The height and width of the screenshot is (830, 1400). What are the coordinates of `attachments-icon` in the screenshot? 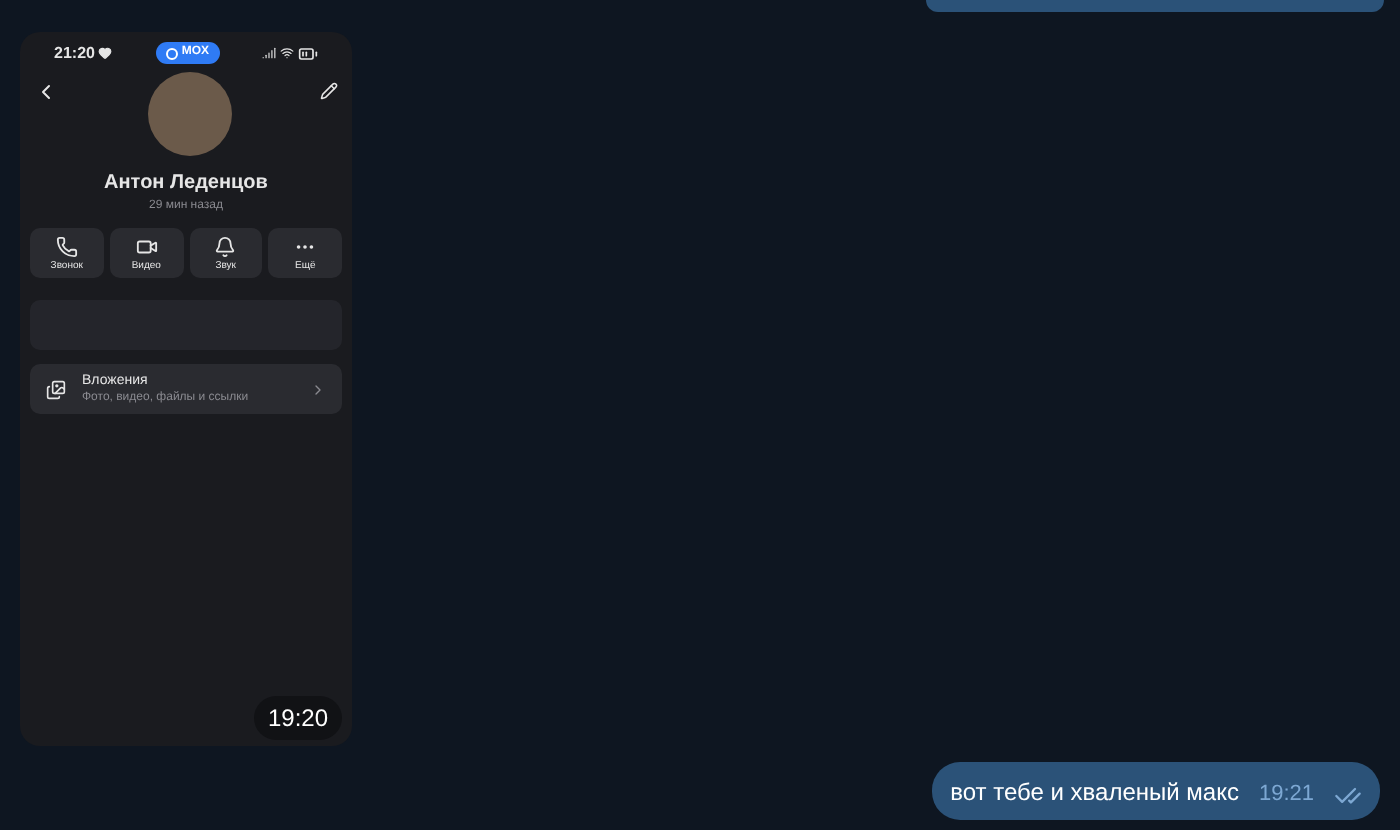 It's located at (56, 389).